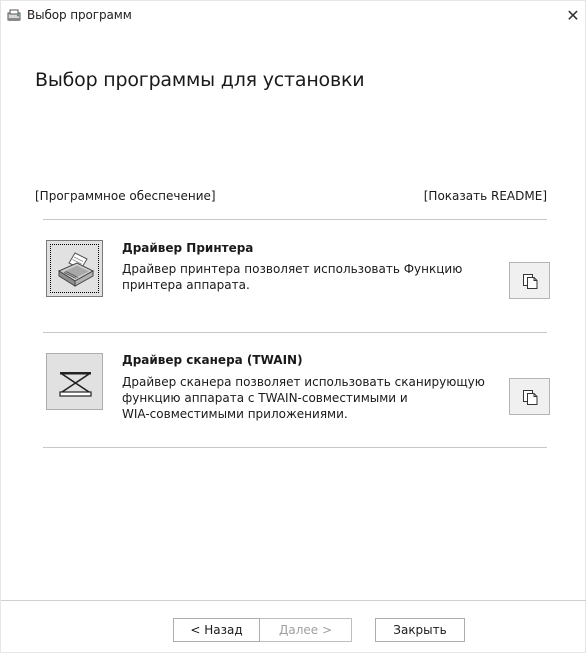  What do you see at coordinates (420, 630) in the screenshot?
I see `close-button: Закрыть` at bounding box center [420, 630].